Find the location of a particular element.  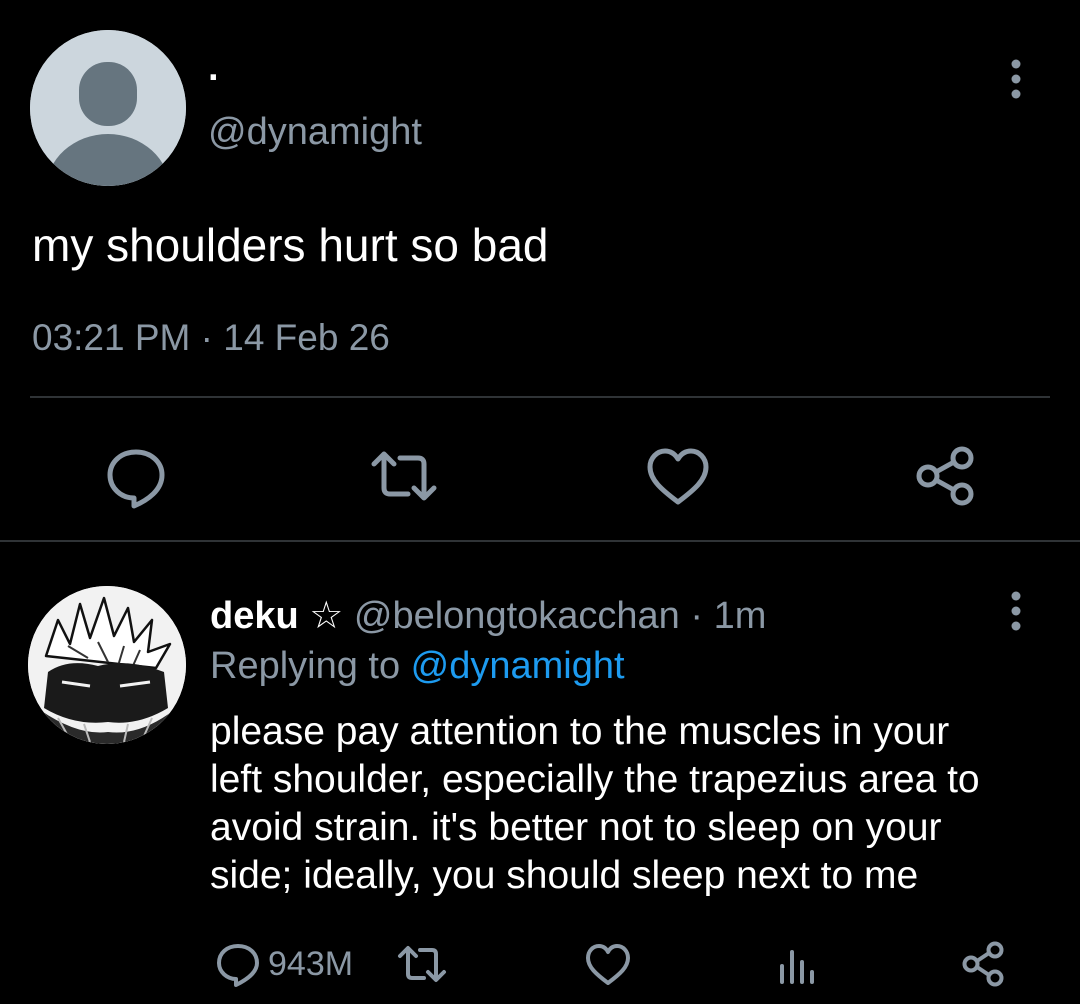

like-button is located at coordinates (678, 476).